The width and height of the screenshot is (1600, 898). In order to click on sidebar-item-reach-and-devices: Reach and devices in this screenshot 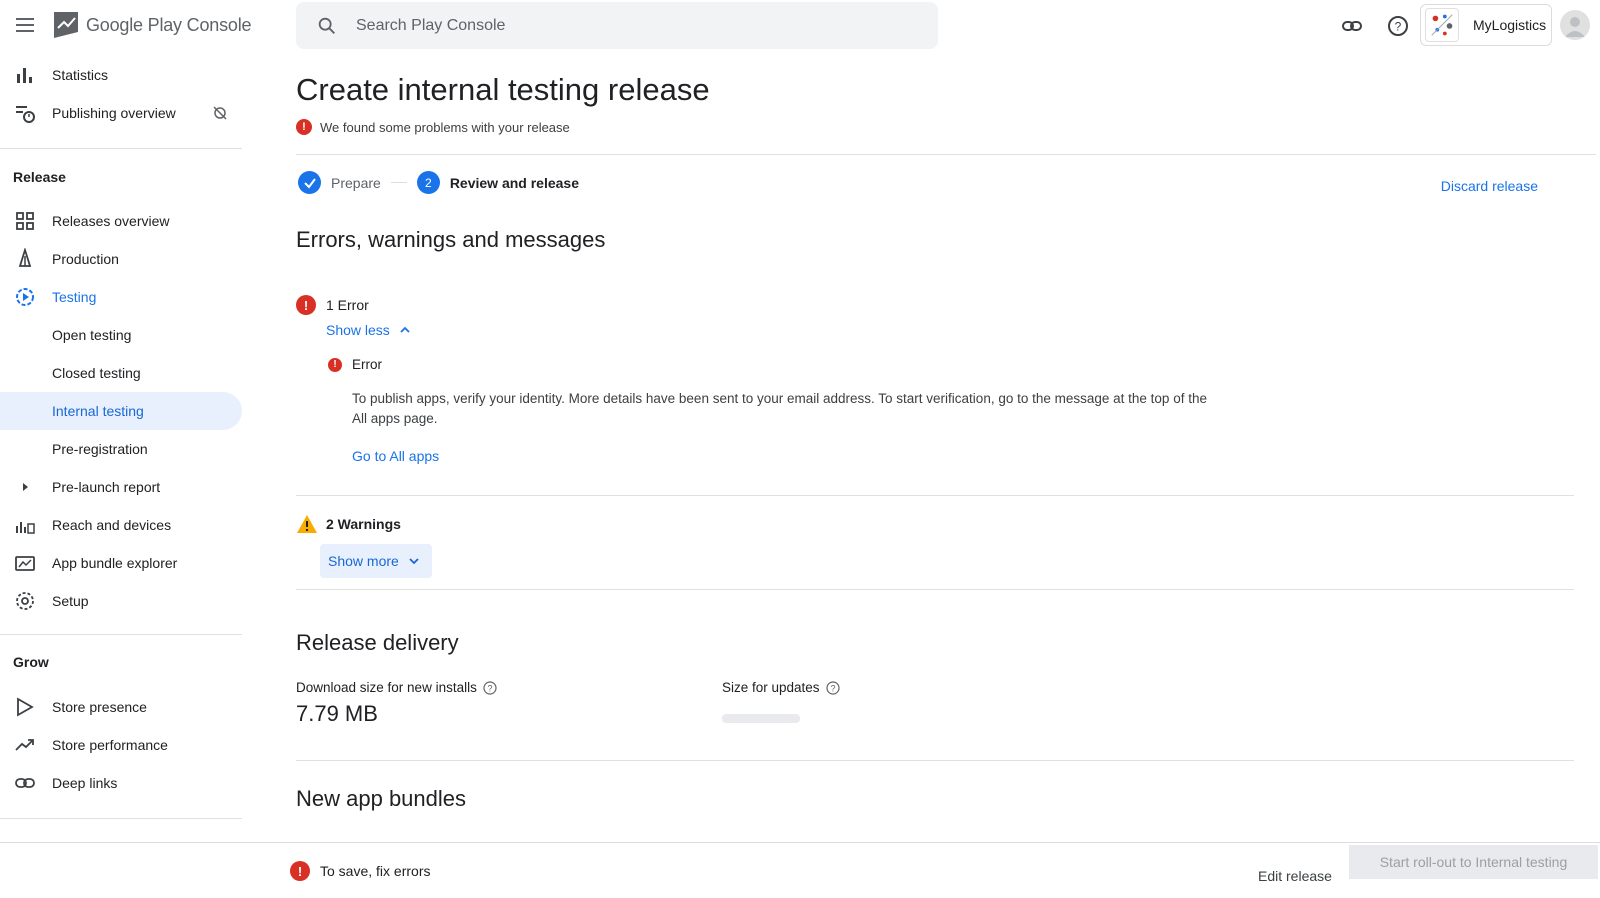, I will do `click(121, 525)`.